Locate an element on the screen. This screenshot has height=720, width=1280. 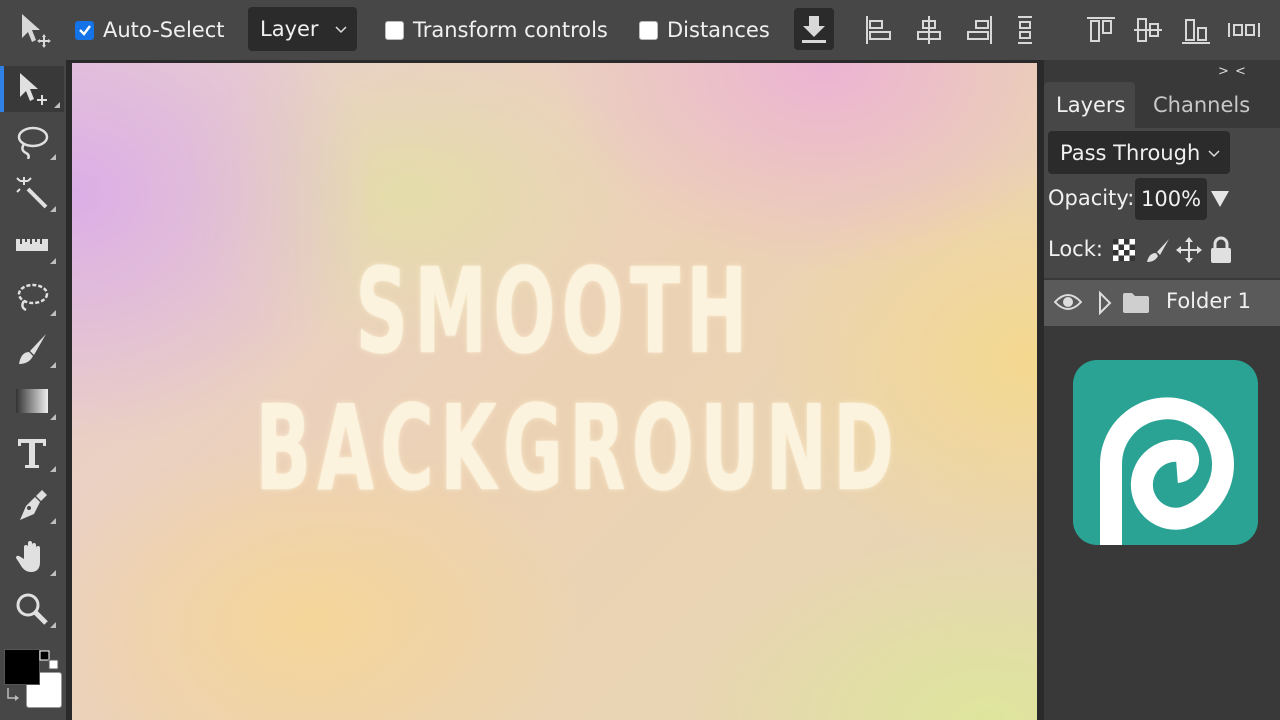
move-tool-icon is located at coordinates (36, 30).